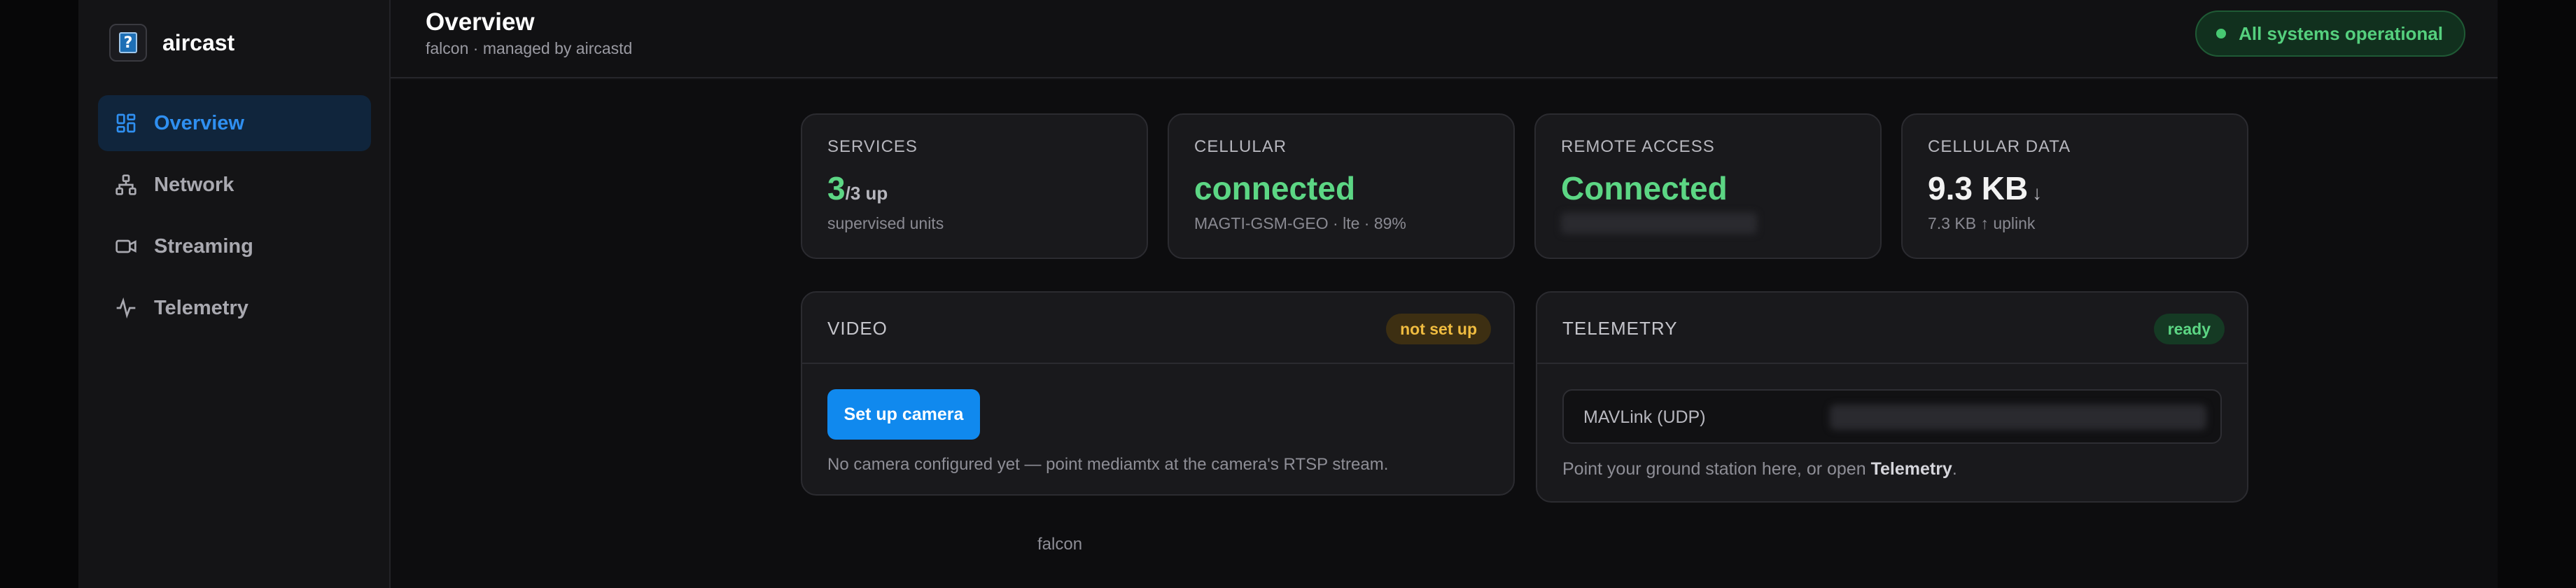 This screenshot has width=2576, height=588. What do you see at coordinates (198, 42) in the screenshot?
I see `brand-name: aircast` at bounding box center [198, 42].